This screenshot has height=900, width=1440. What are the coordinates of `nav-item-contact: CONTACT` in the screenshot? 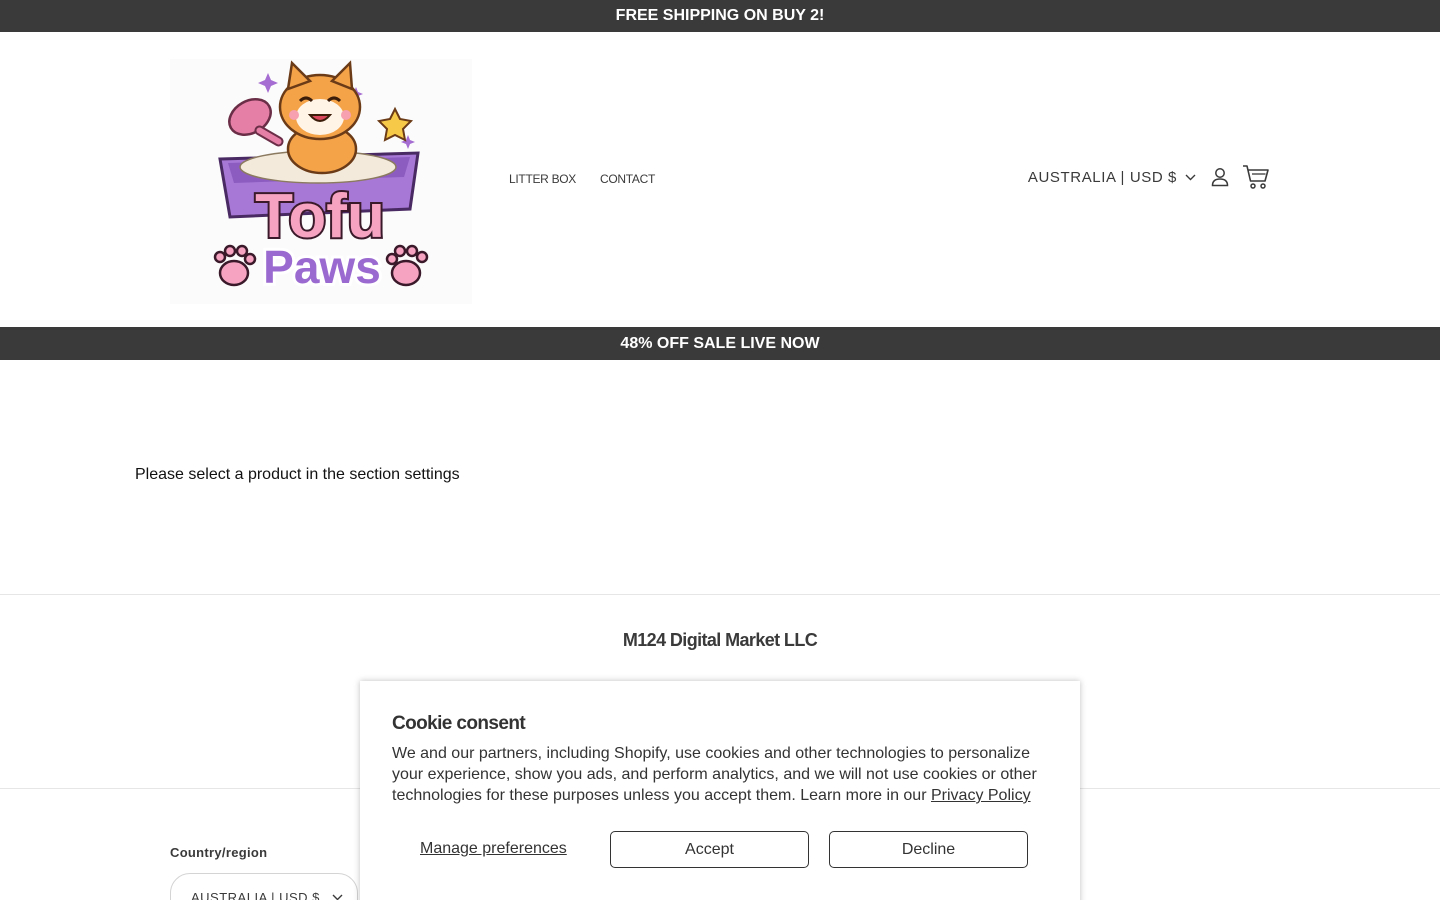 It's located at (627, 179).